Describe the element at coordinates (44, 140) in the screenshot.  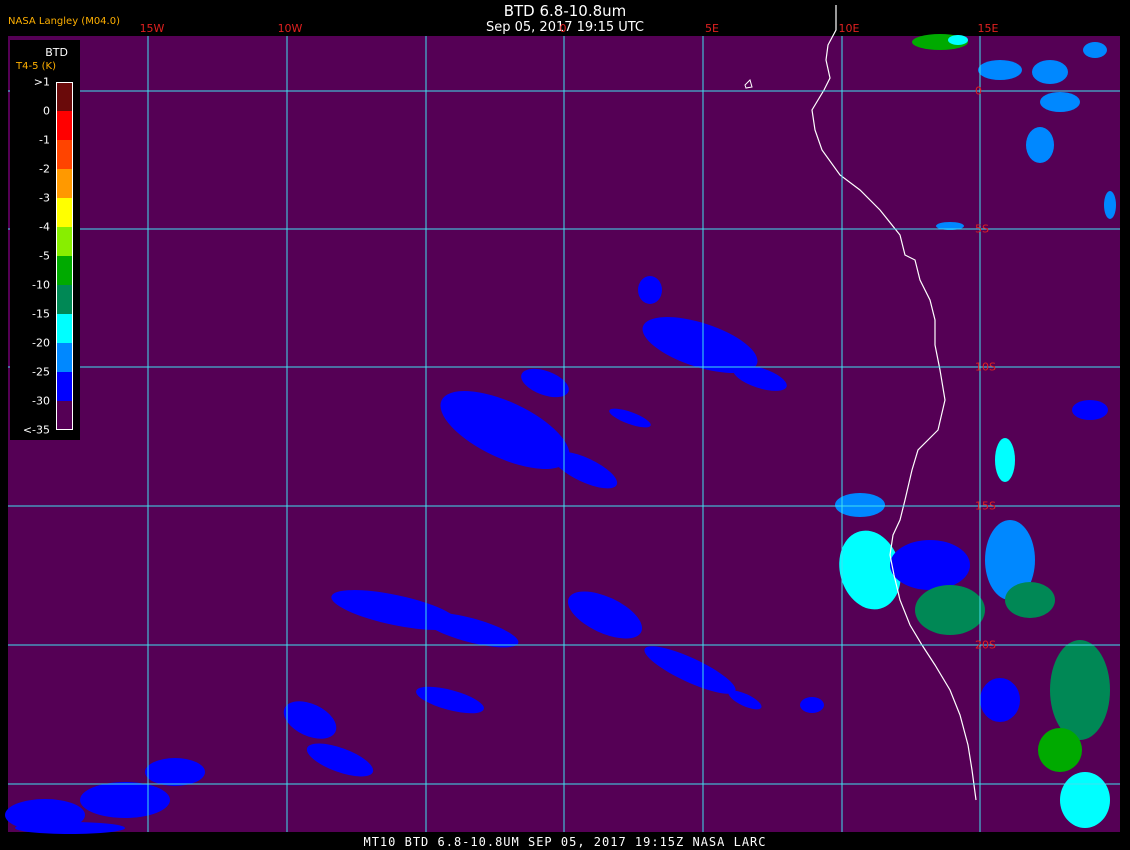
I see `legend-tick-label: -1` at that location.